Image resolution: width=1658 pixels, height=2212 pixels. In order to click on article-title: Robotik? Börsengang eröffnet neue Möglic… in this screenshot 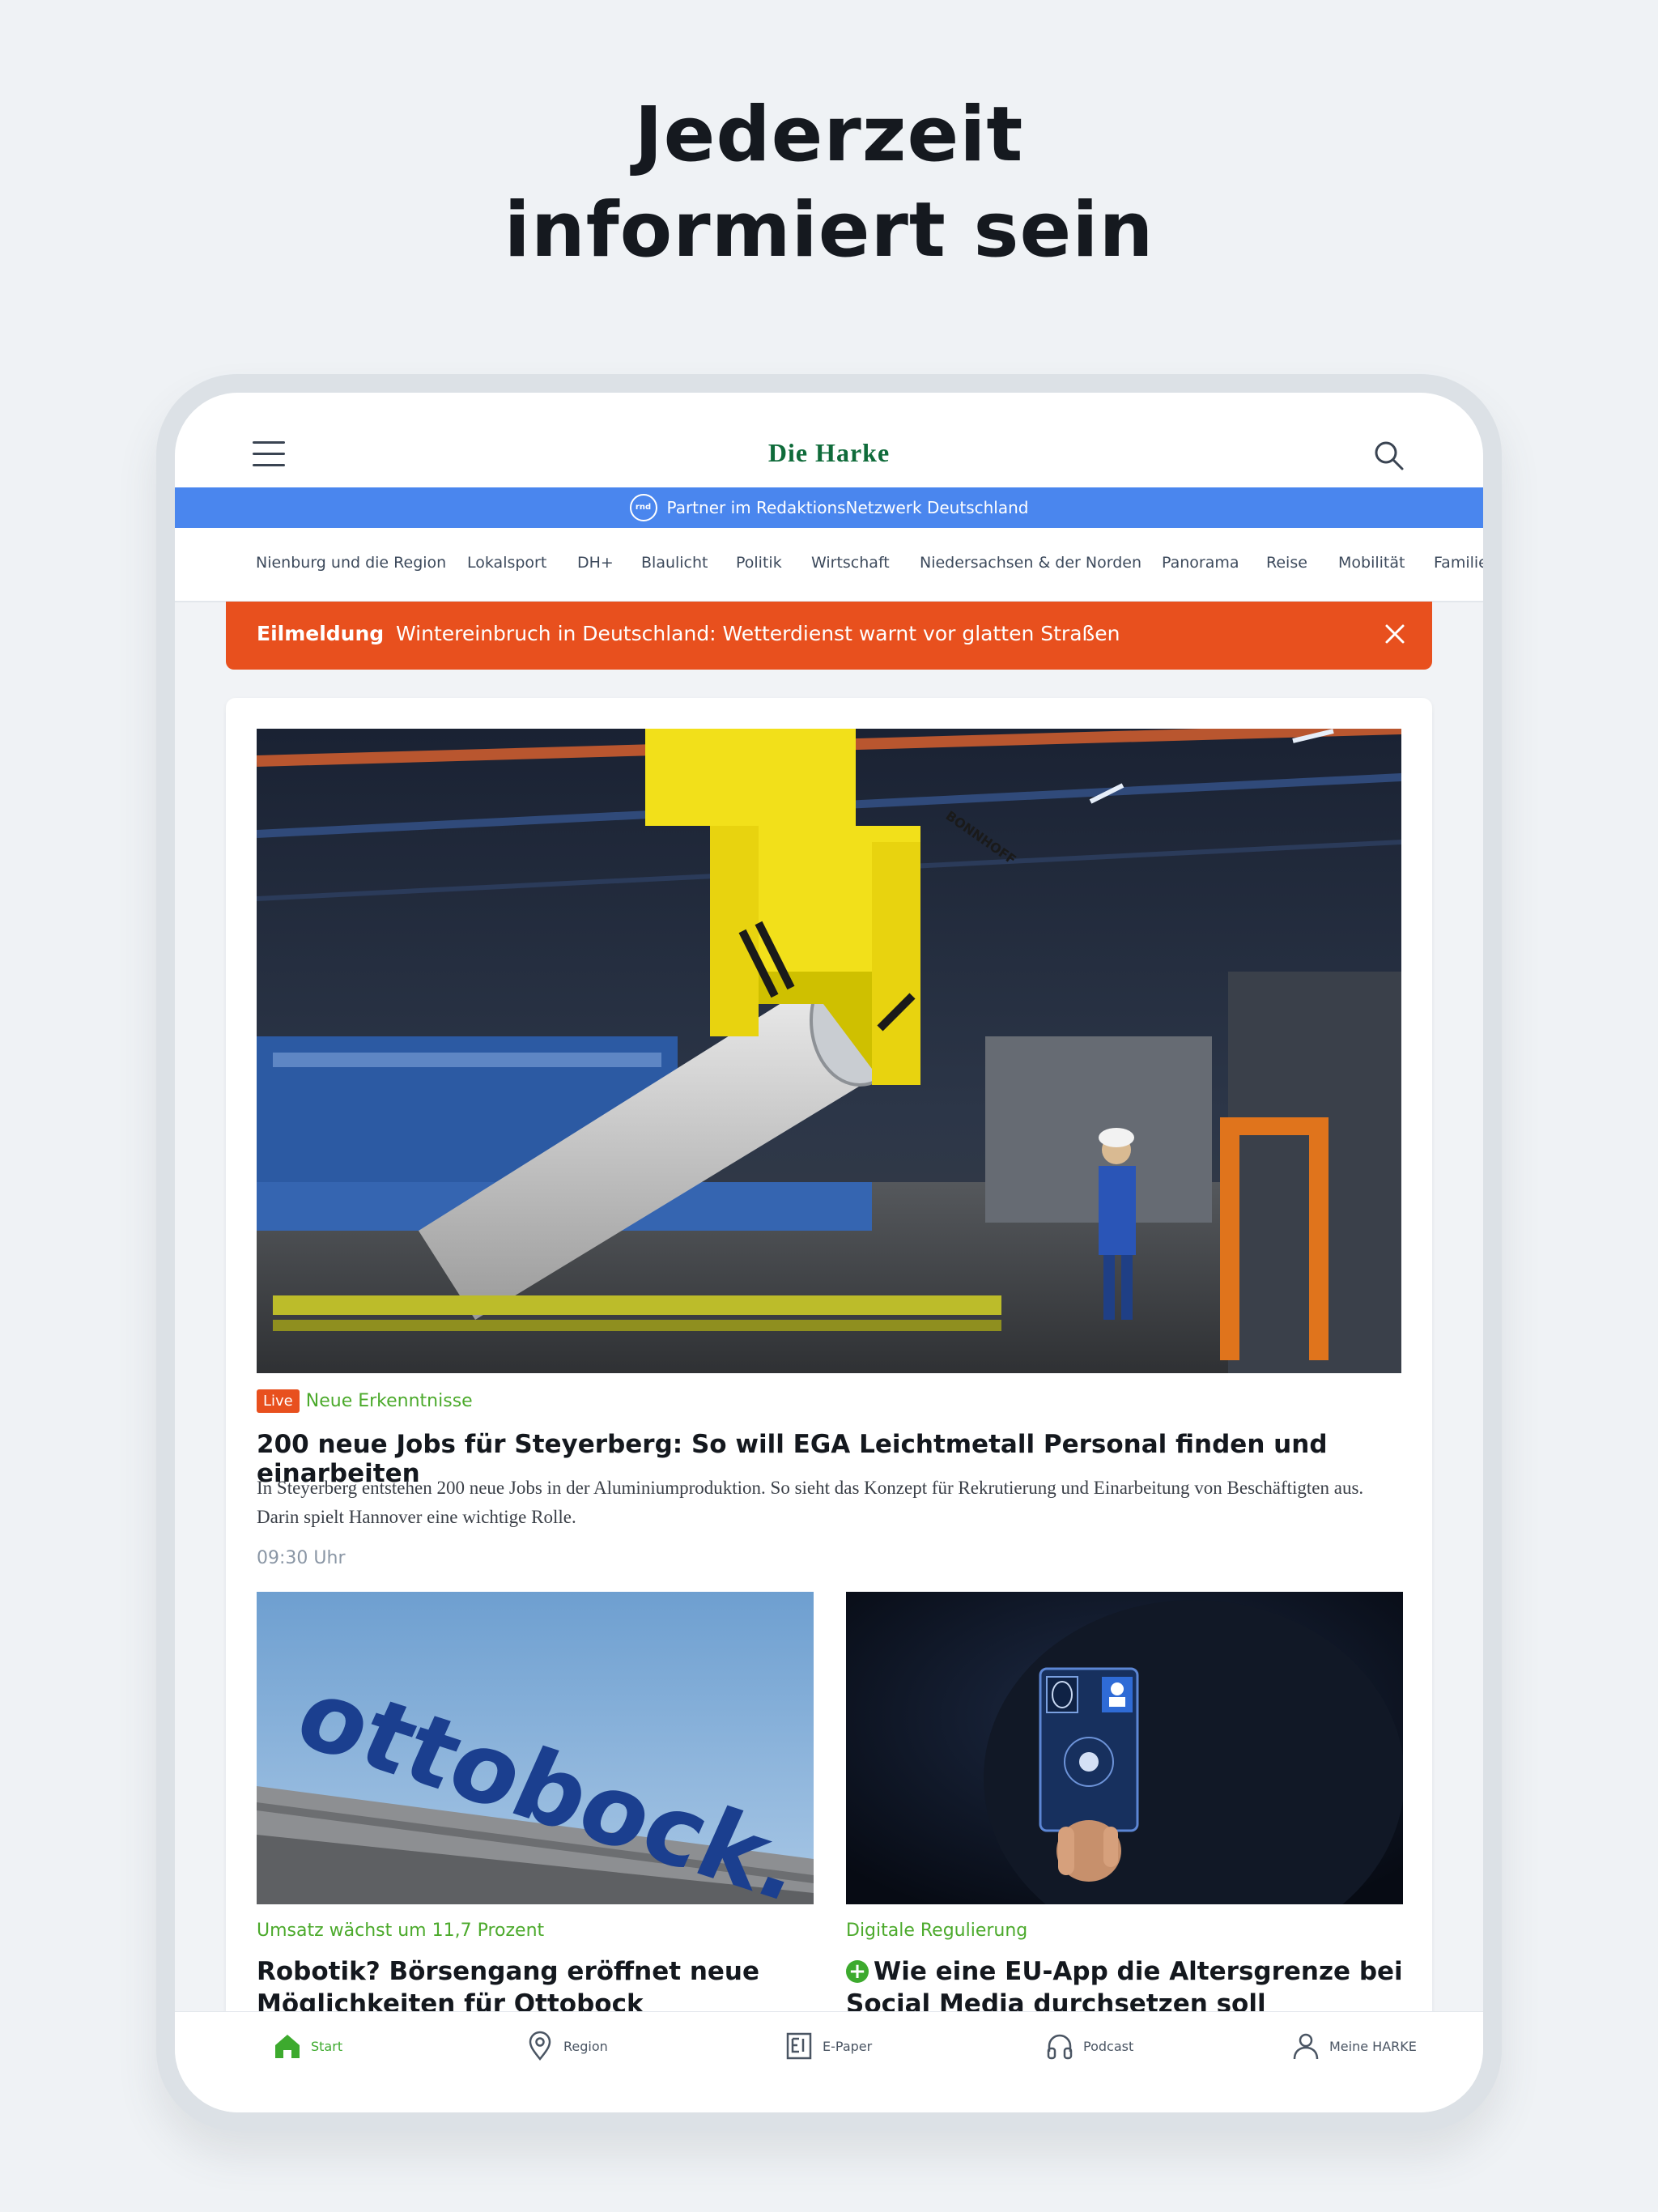, I will do `click(535, 1988)`.